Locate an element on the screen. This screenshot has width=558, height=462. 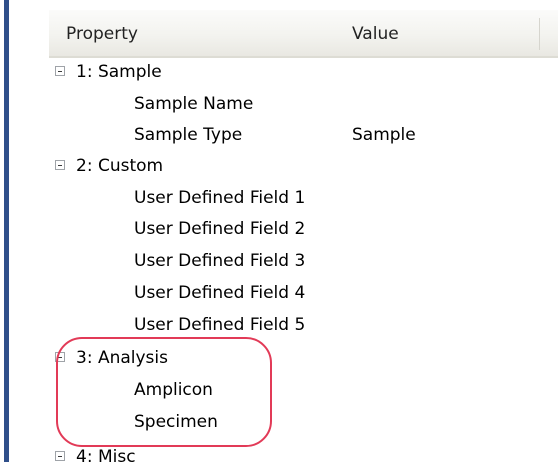
window-left-border is located at coordinates (6, 231).